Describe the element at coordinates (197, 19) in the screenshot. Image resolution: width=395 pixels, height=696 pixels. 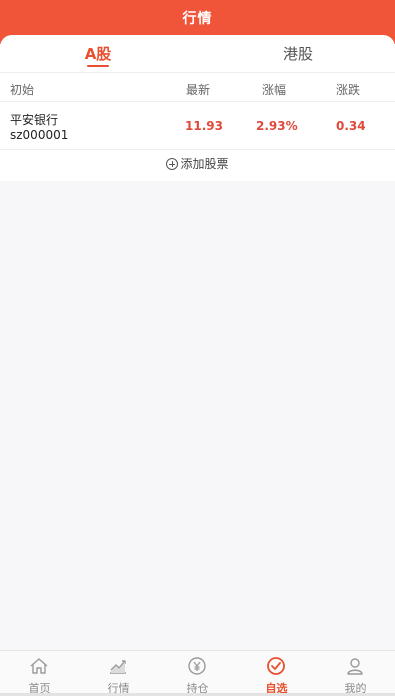
I see `page-title: 行情` at that location.